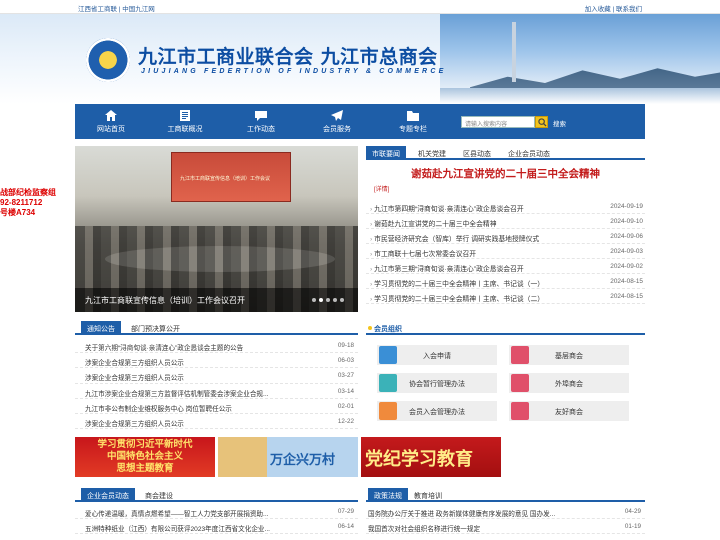 The height and width of the screenshot is (540, 720). I want to click on list-item: 国务院办公厅关于推进 政务新媒体健康有序发展的意见 国办发... 04-29, so click(505, 512).